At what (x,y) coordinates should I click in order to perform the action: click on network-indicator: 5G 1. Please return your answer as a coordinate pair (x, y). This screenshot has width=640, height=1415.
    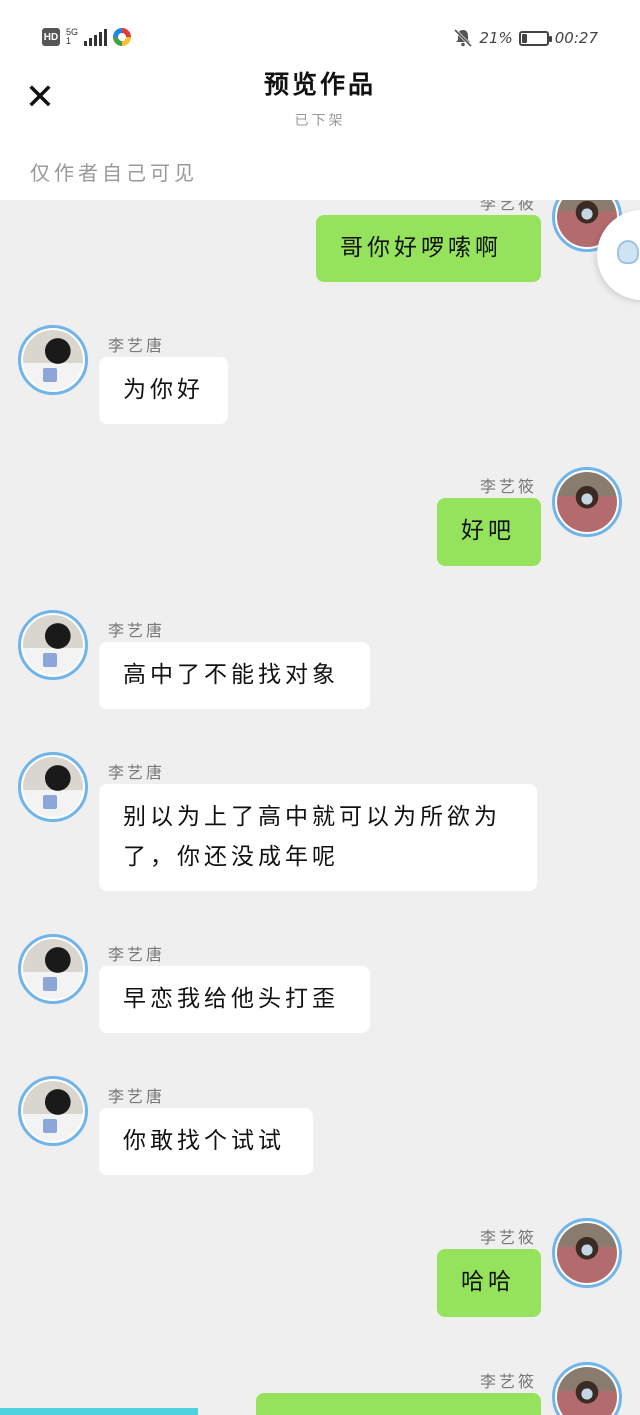
    Looking at the image, I should click on (72, 37).